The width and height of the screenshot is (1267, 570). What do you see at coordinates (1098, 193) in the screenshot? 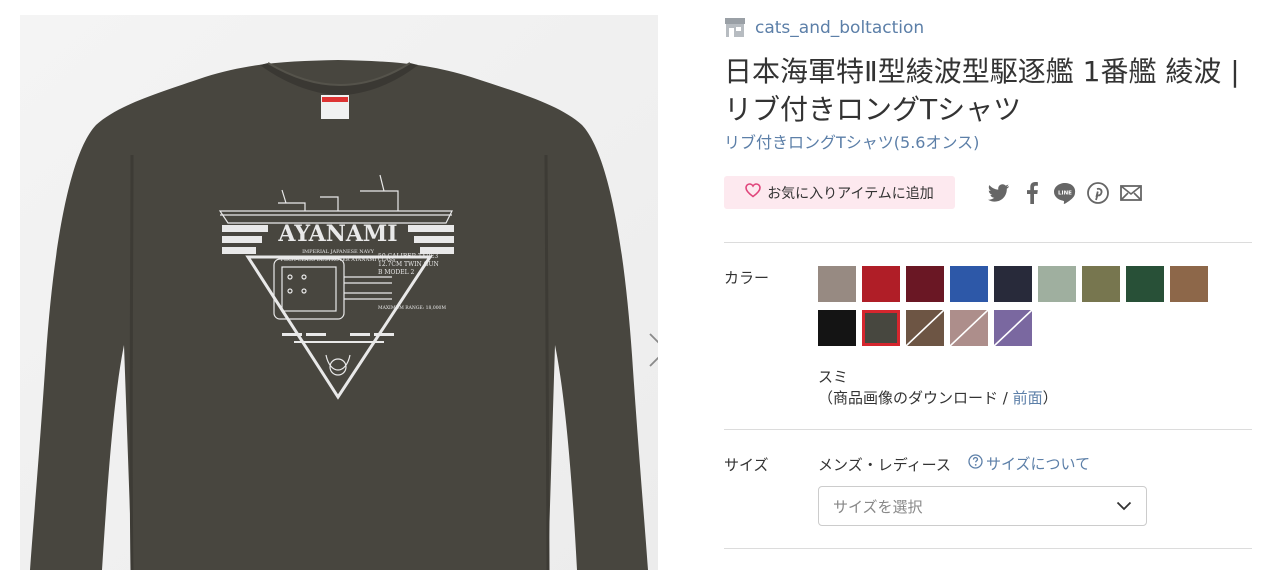
I see `pinterest-icon` at bounding box center [1098, 193].